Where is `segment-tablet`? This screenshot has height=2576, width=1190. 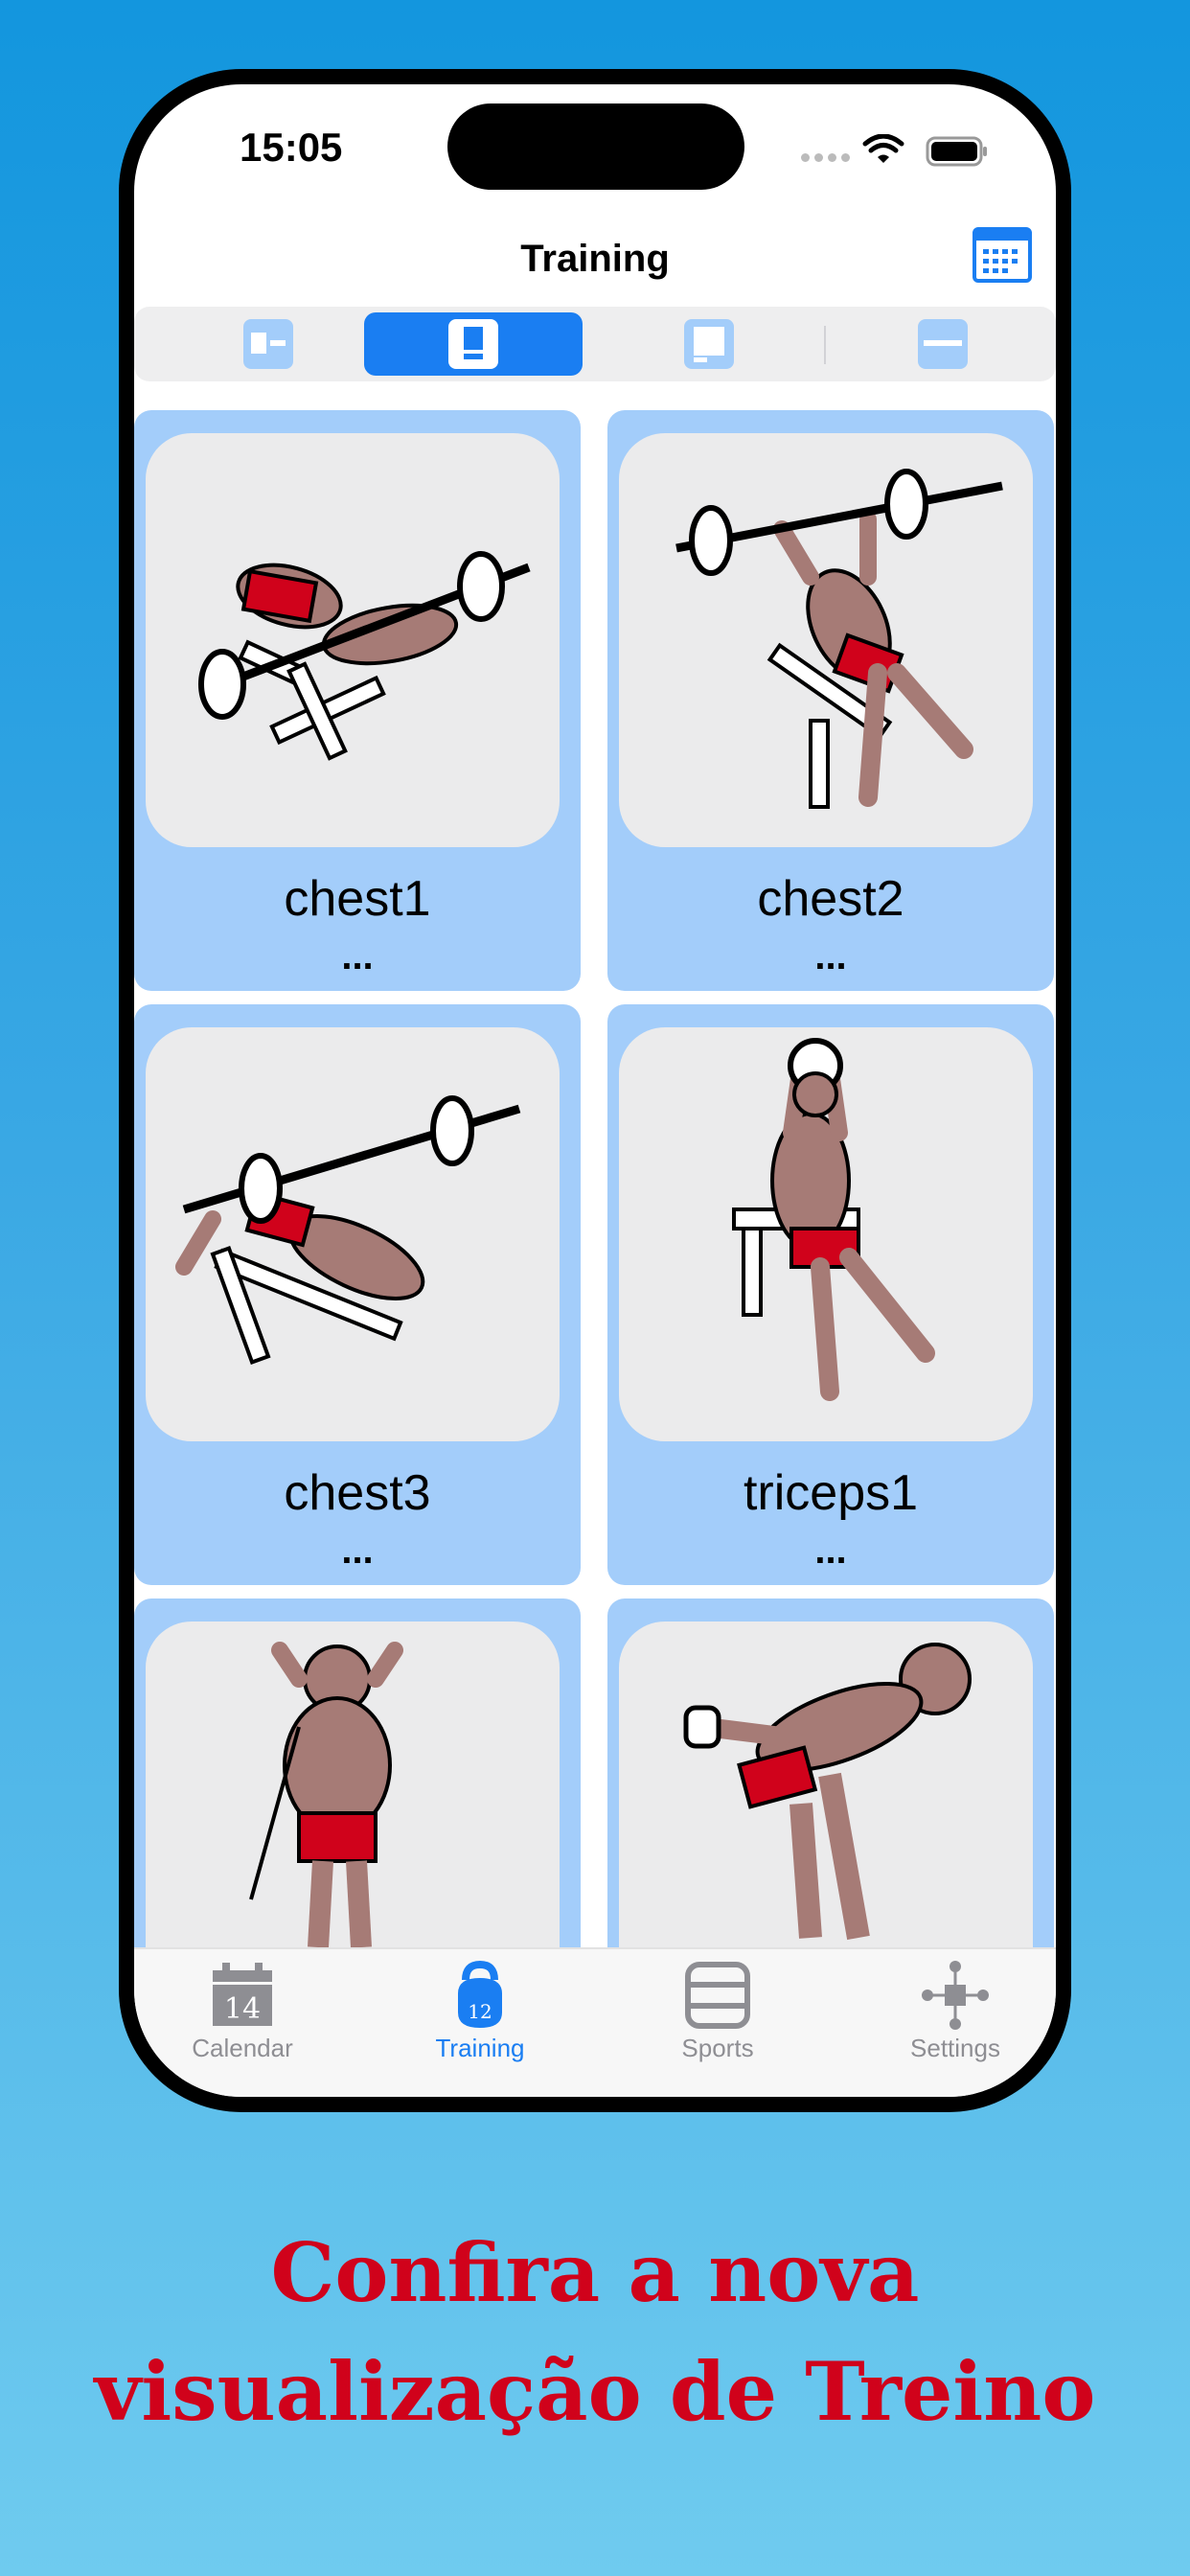 segment-tablet is located at coordinates (709, 344).